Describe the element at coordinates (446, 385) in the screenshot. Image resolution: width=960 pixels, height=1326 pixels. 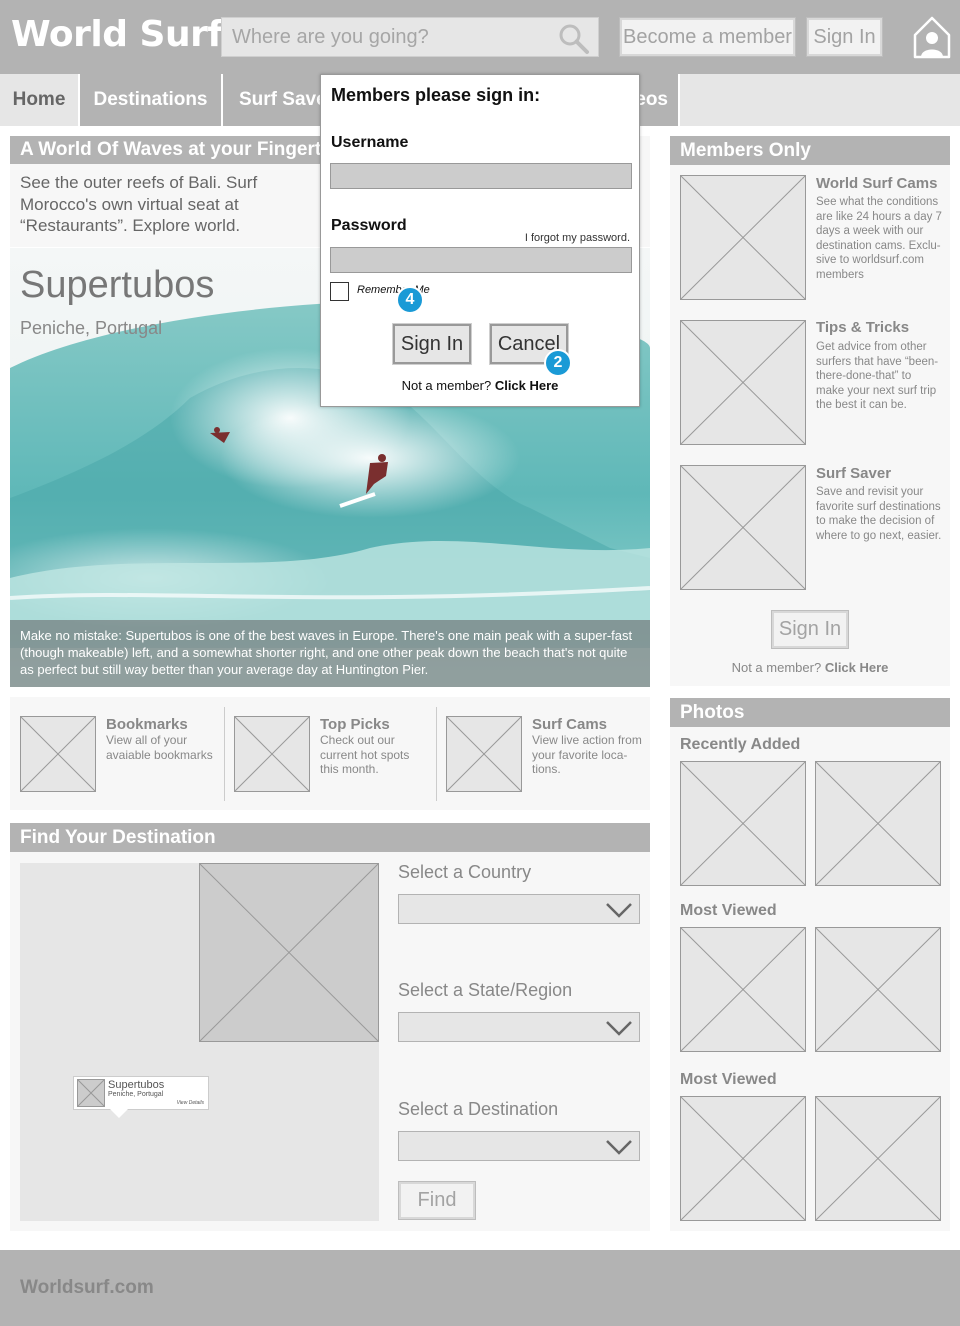
I see `modal-not-member-text: Not a member?` at that location.